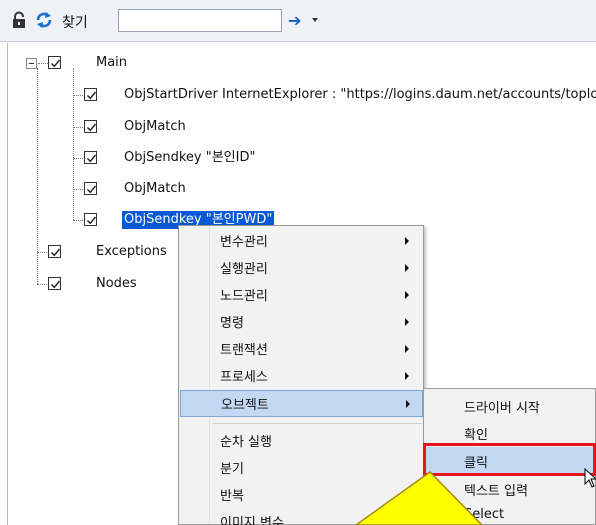  I want to click on tree-node-label: Exceptions, so click(131, 252).